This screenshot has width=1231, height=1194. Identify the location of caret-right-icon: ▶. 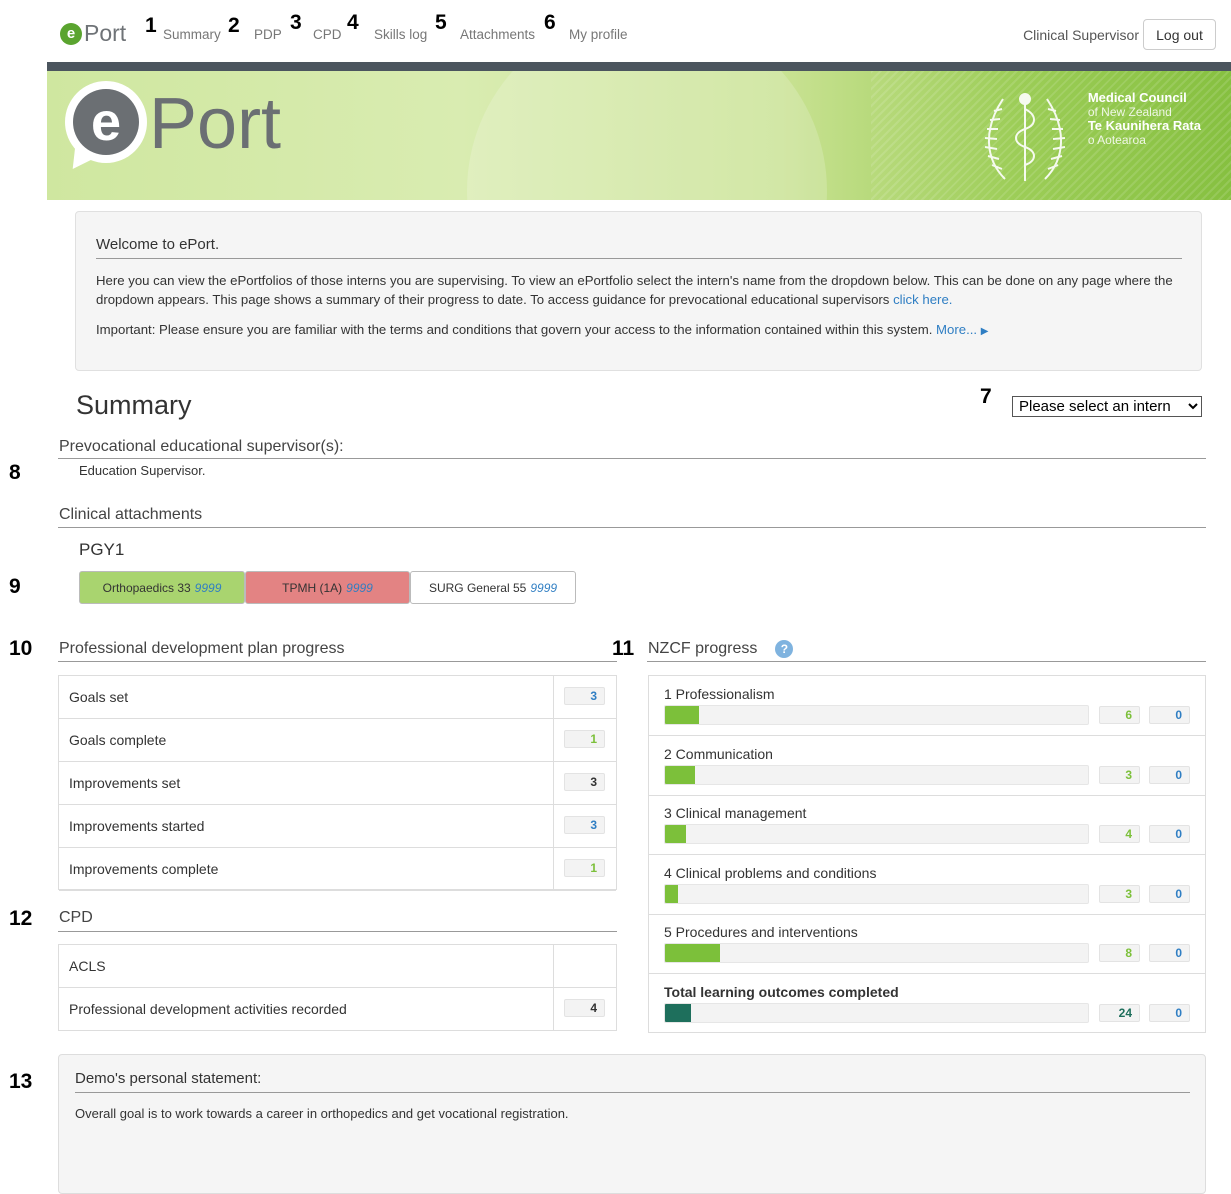
(984, 331).